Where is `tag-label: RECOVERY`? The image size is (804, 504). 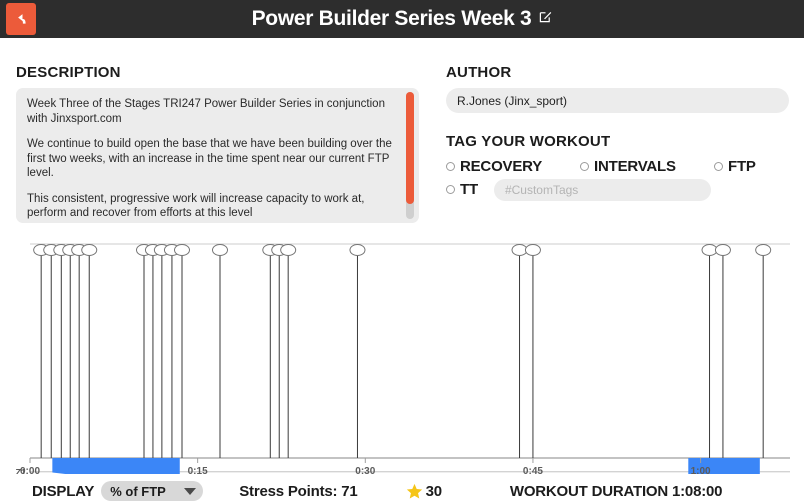 tag-label: RECOVERY is located at coordinates (501, 166).